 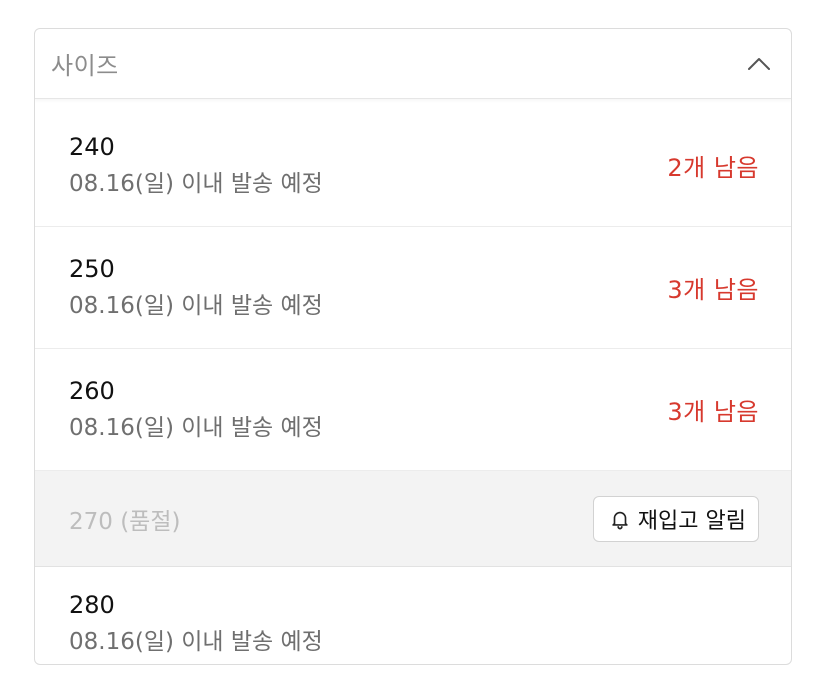 What do you see at coordinates (92, 605) in the screenshot?
I see `option-size: 280` at bounding box center [92, 605].